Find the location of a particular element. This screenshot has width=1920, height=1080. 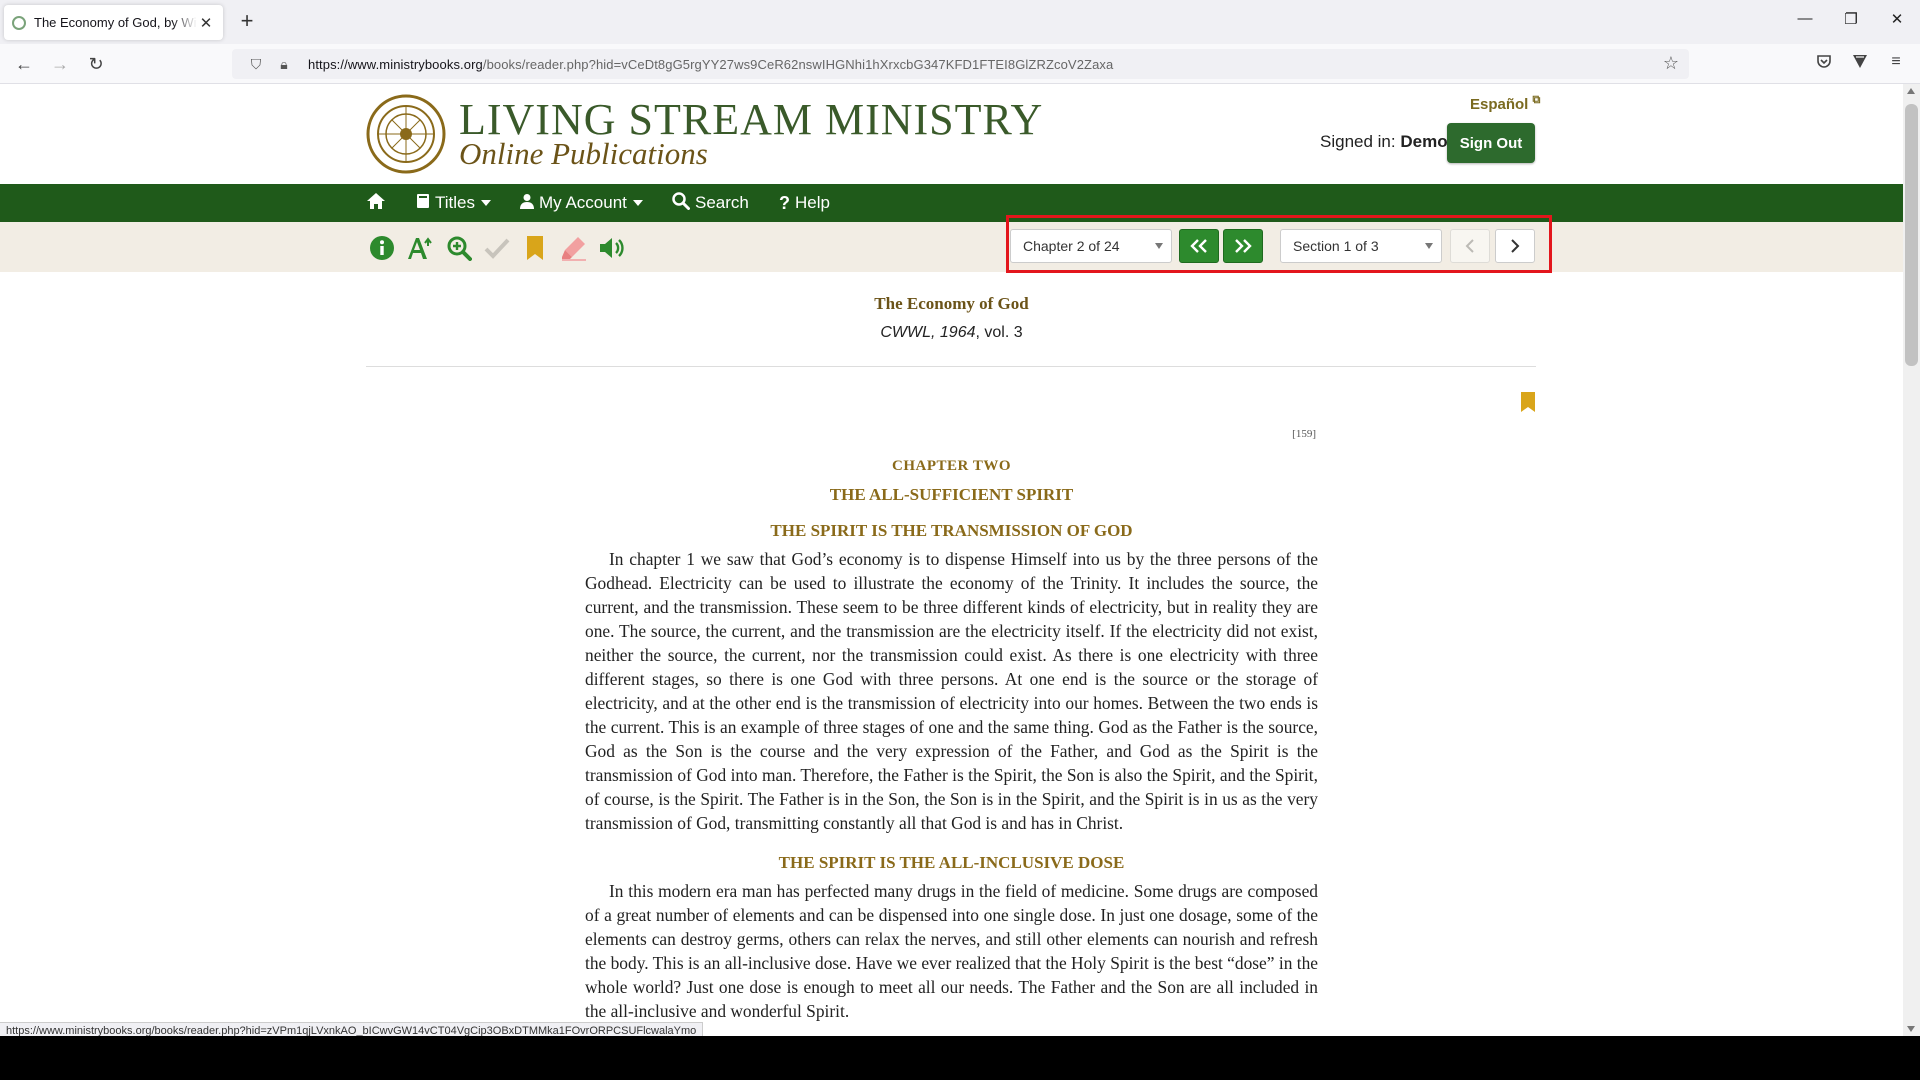

section-heading: THE SPIRIT IS THE TRANSMISSION OF GOD is located at coordinates (951, 530).